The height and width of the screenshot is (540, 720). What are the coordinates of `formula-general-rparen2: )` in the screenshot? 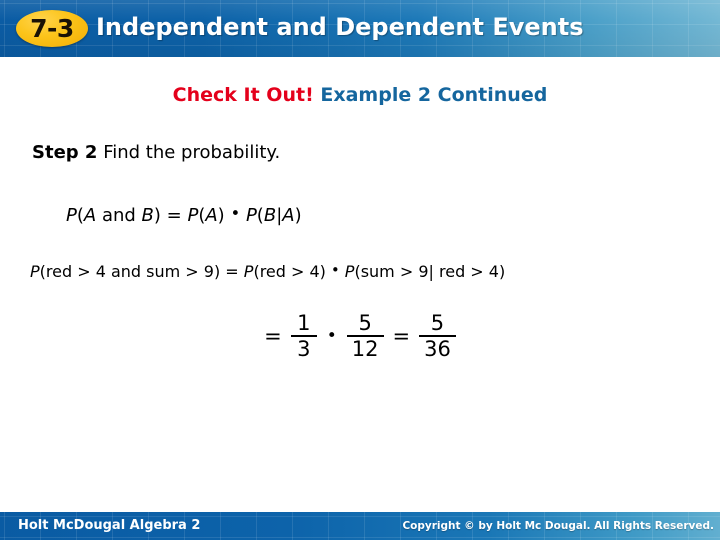 It's located at (221, 215).